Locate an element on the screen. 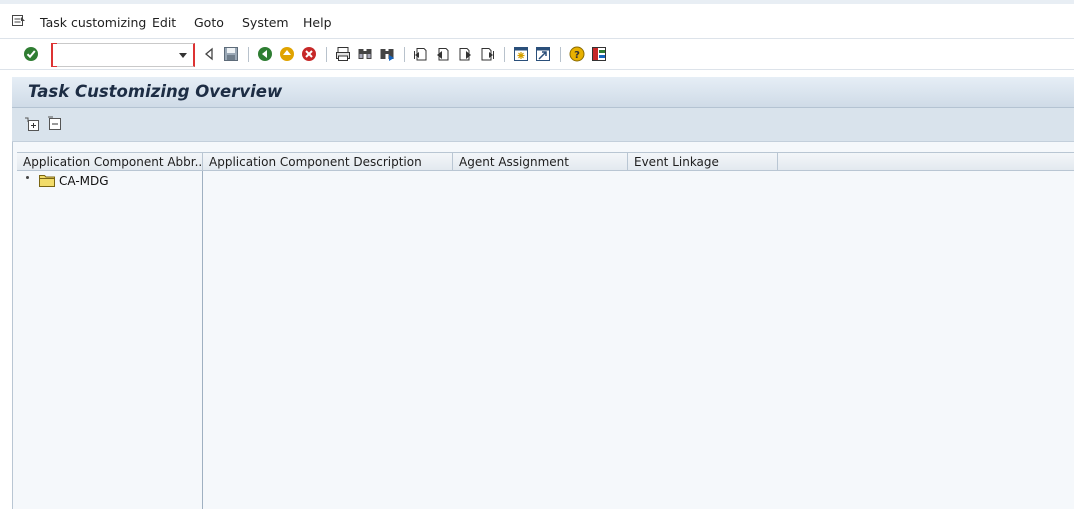 The width and height of the screenshot is (1074, 509). standard-toolbar: ? is located at coordinates (537, 54).